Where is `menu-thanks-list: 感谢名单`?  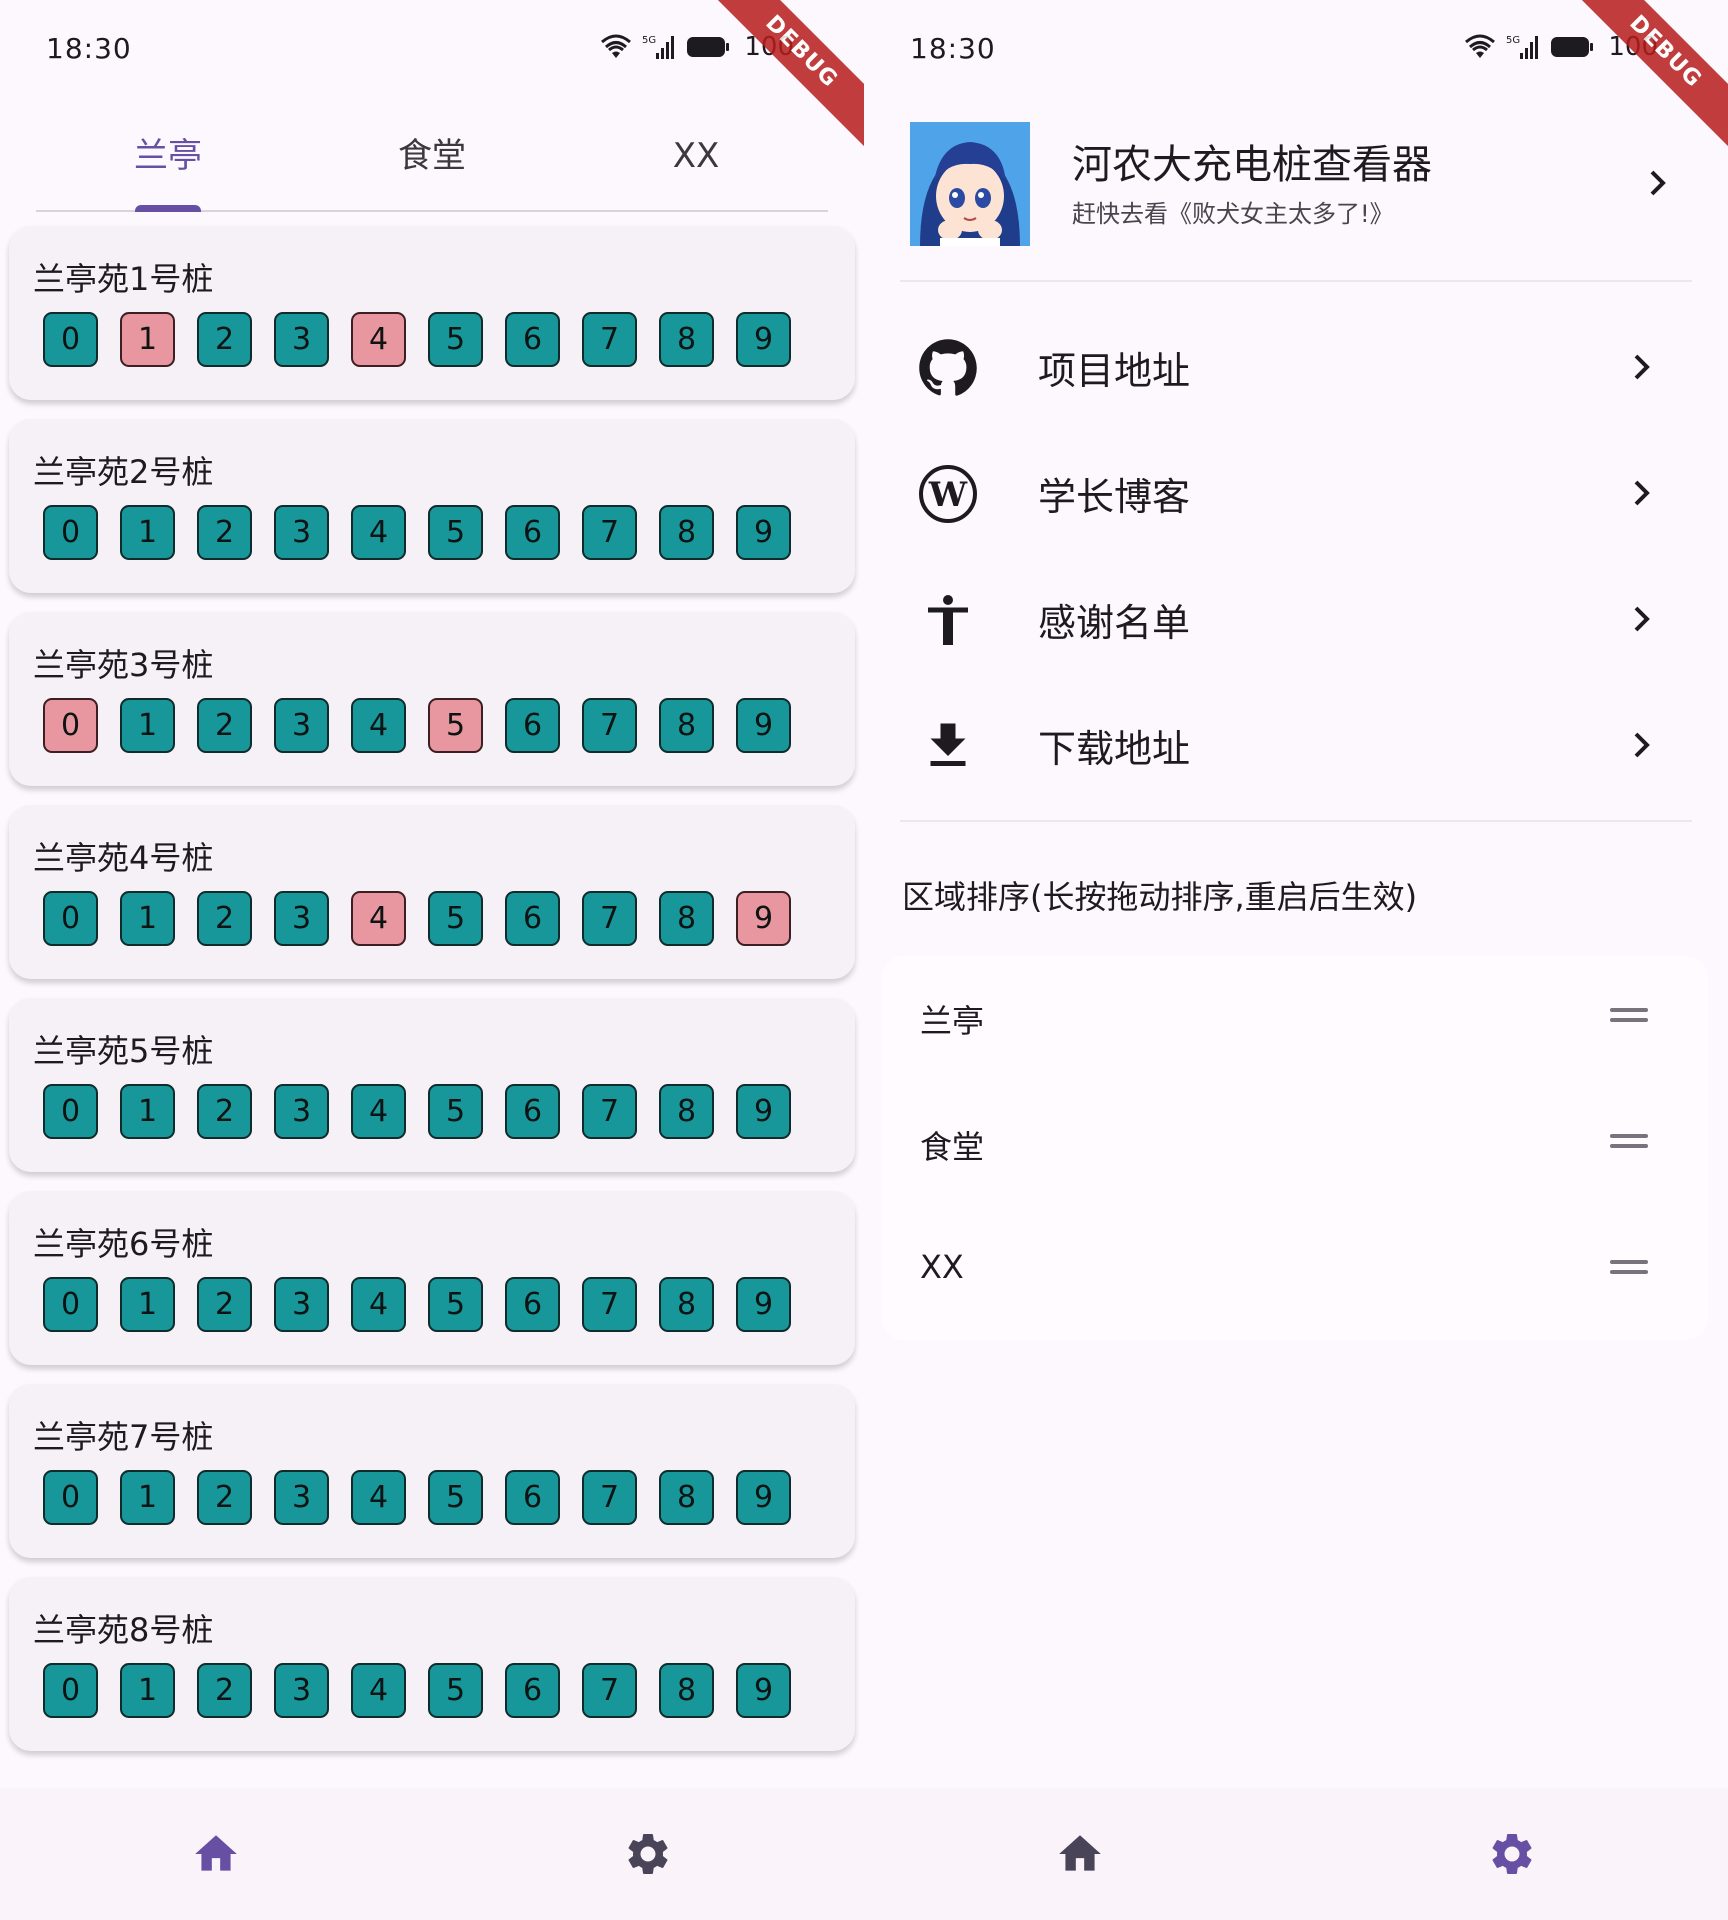
menu-thanks-list: 感谢名单 is located at coordinates (1296, 617).